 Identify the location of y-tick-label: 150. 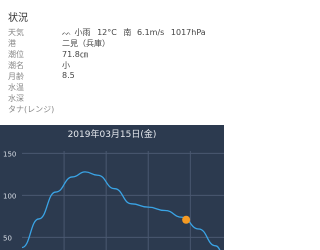
(9, 154).